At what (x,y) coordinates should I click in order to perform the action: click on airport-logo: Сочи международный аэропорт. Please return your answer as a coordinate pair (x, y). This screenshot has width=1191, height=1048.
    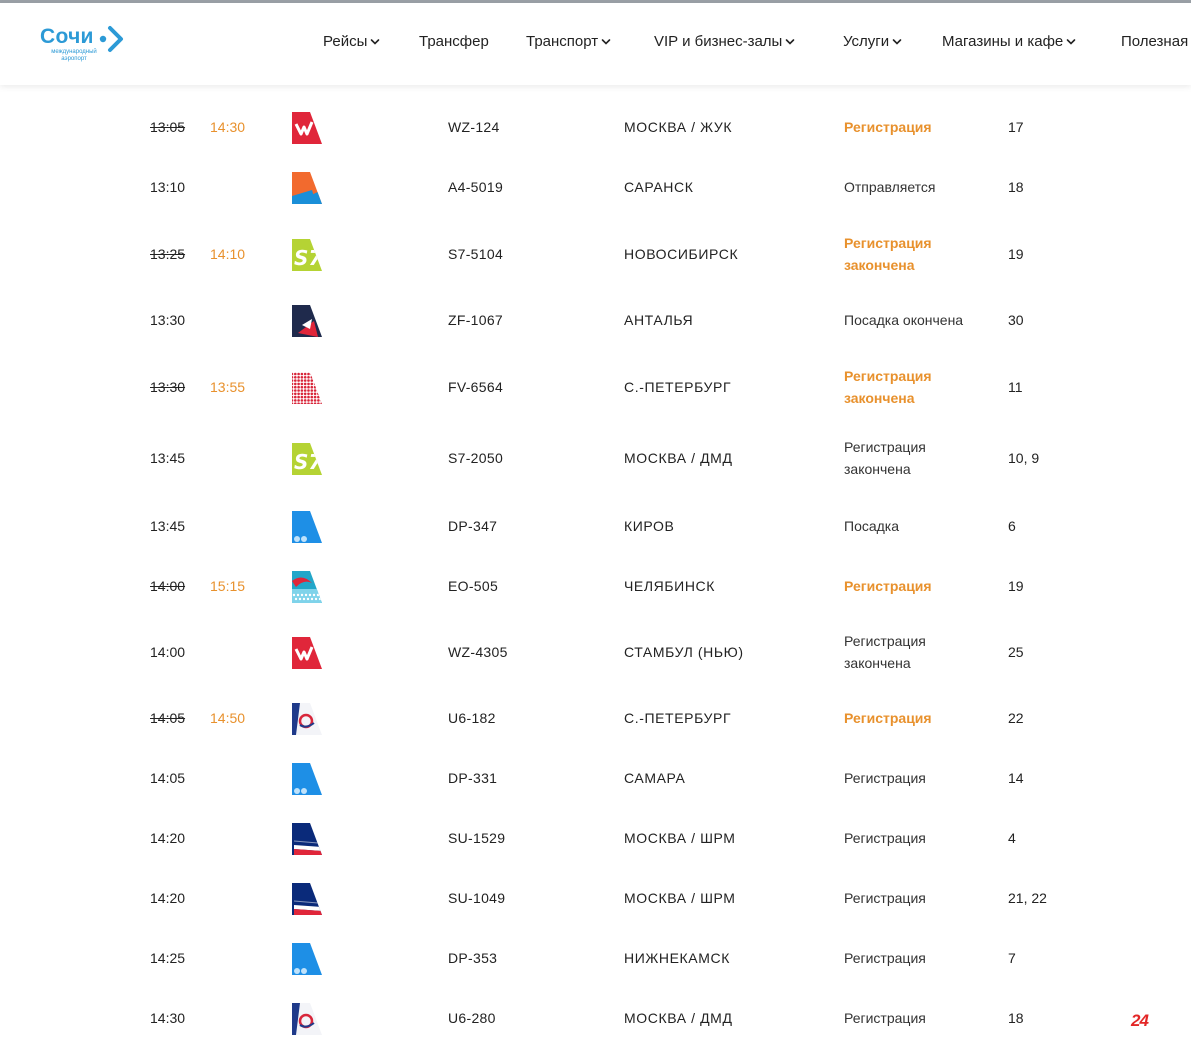
    Looking at the image, I should click on (85, 45).